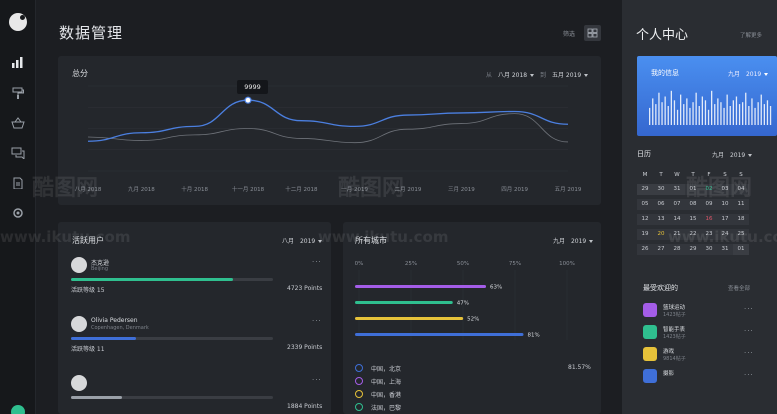 The height and width of the screenshot is (414, 777). Describe the element at coordinates (677, 204) in the screenshot. I see `calendar-day: 07` at that location.